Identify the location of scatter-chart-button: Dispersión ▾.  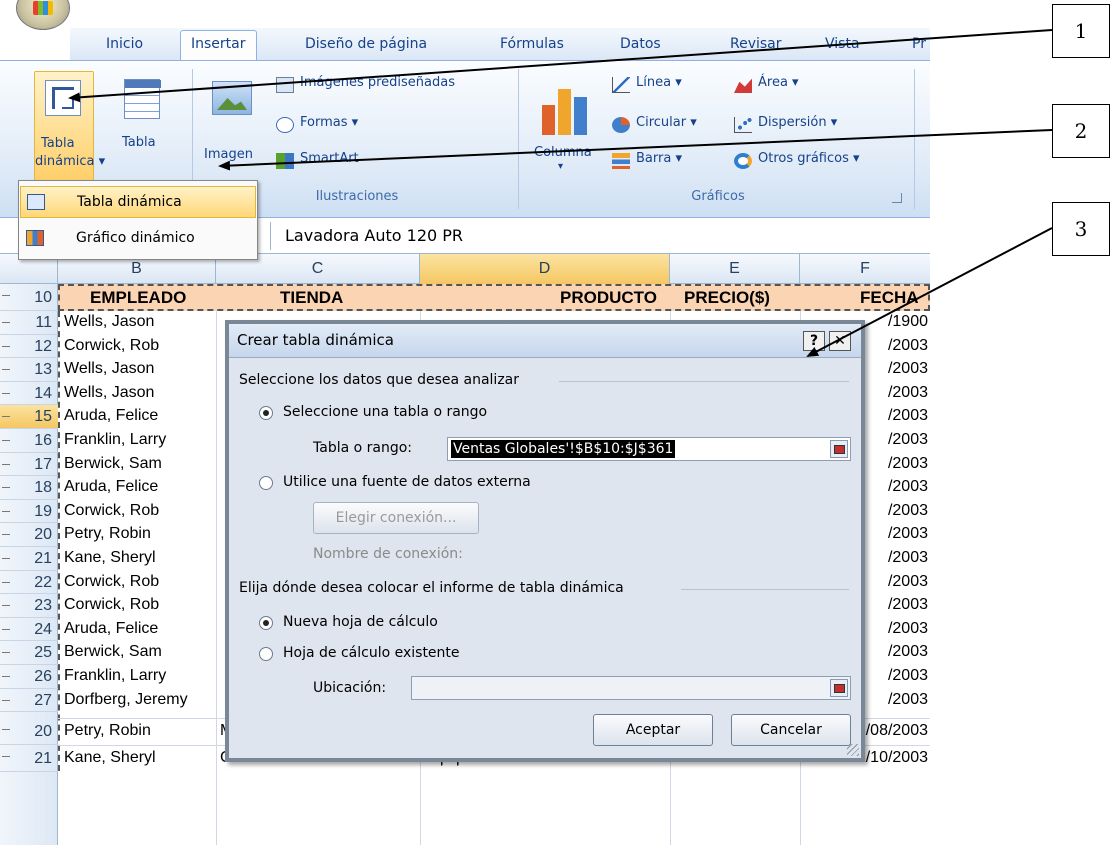
(809, 126).